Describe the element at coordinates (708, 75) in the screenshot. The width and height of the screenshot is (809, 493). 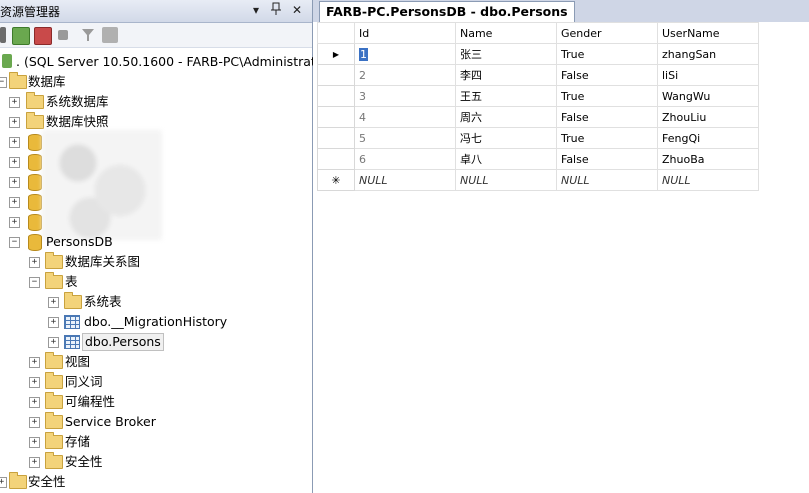
I see `grid-cell: liSi` at that location.